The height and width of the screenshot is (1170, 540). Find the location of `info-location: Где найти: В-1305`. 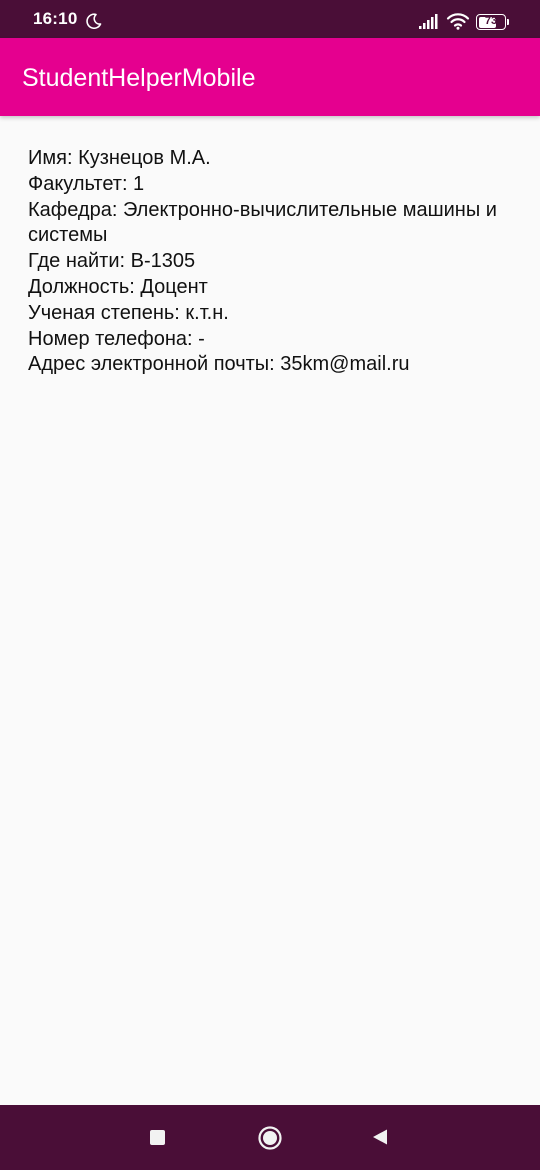

info-location: Где найти: В-1305 is located at coordinates (112, 261).